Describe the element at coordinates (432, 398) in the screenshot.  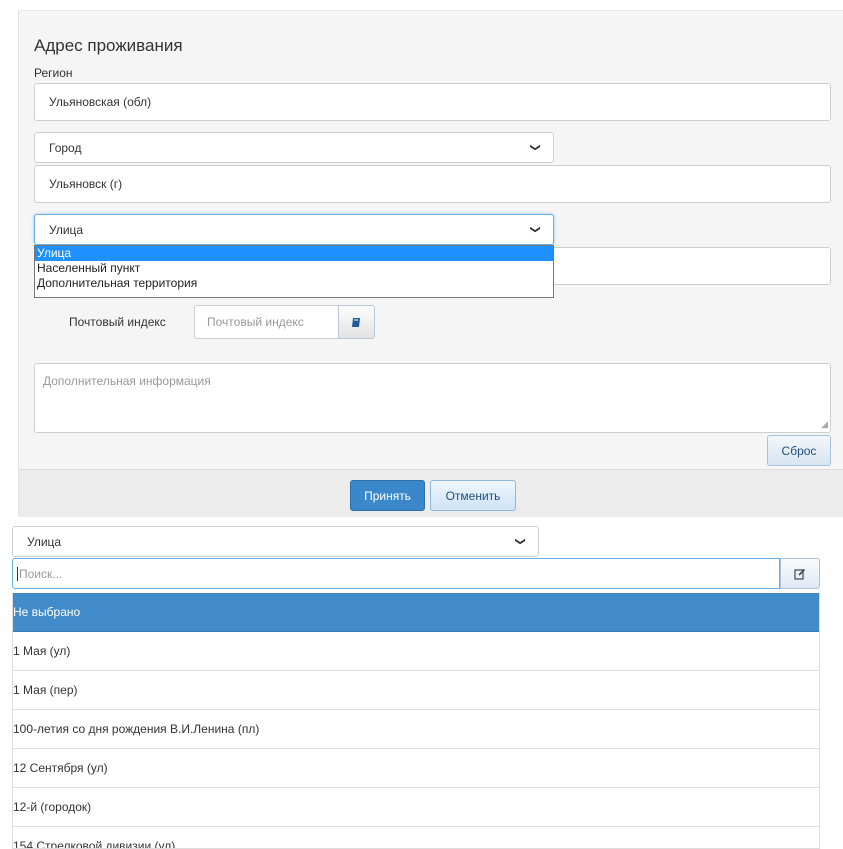
I see `extra-info-textarea: Дополнительная информация ◢` at that location.